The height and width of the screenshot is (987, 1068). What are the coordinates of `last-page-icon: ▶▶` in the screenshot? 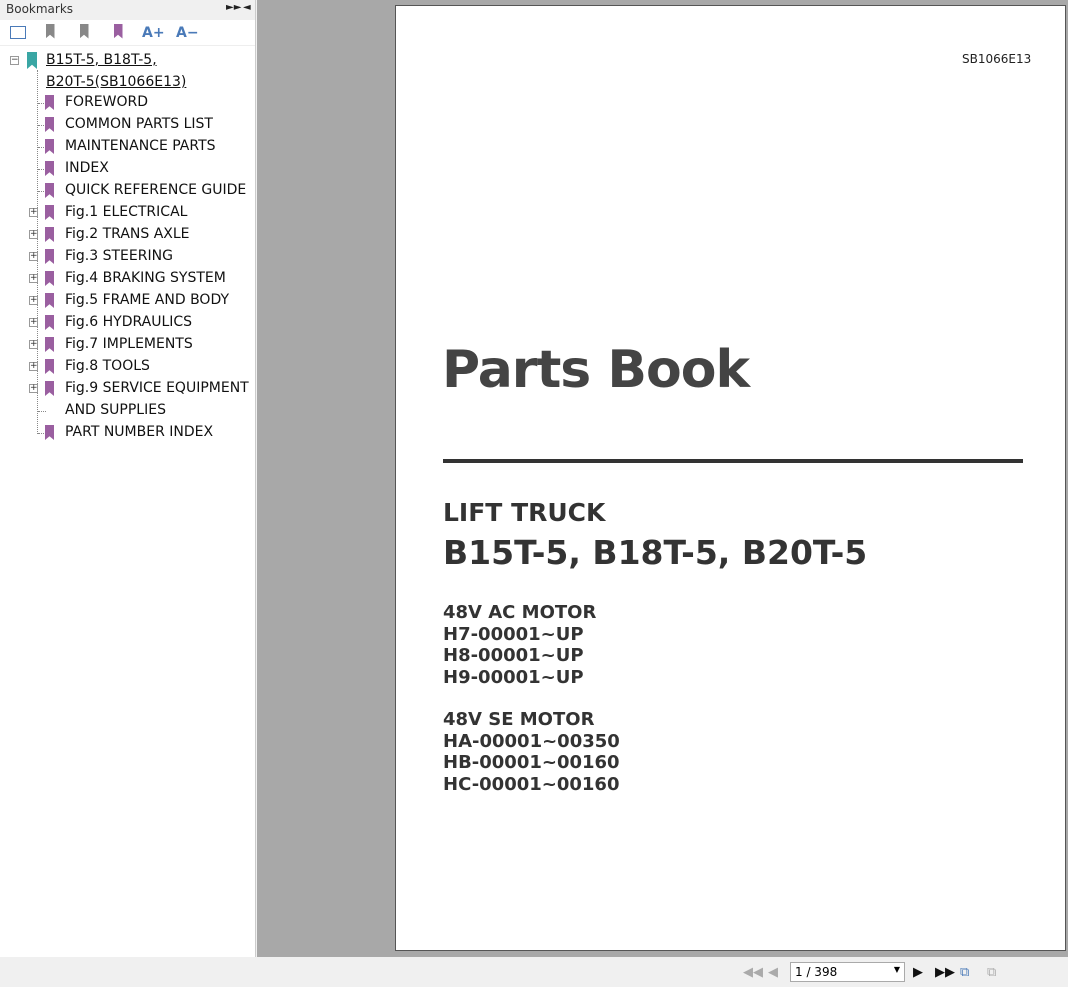 It's located at (945, 972).